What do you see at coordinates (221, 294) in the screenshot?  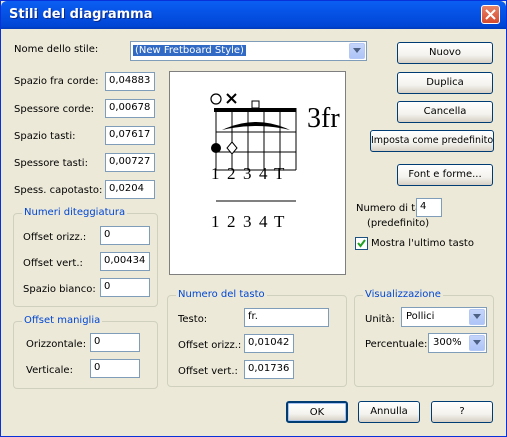 I see `fret-number-group-title: Numero del tasto` at bounding box center [221, 294].